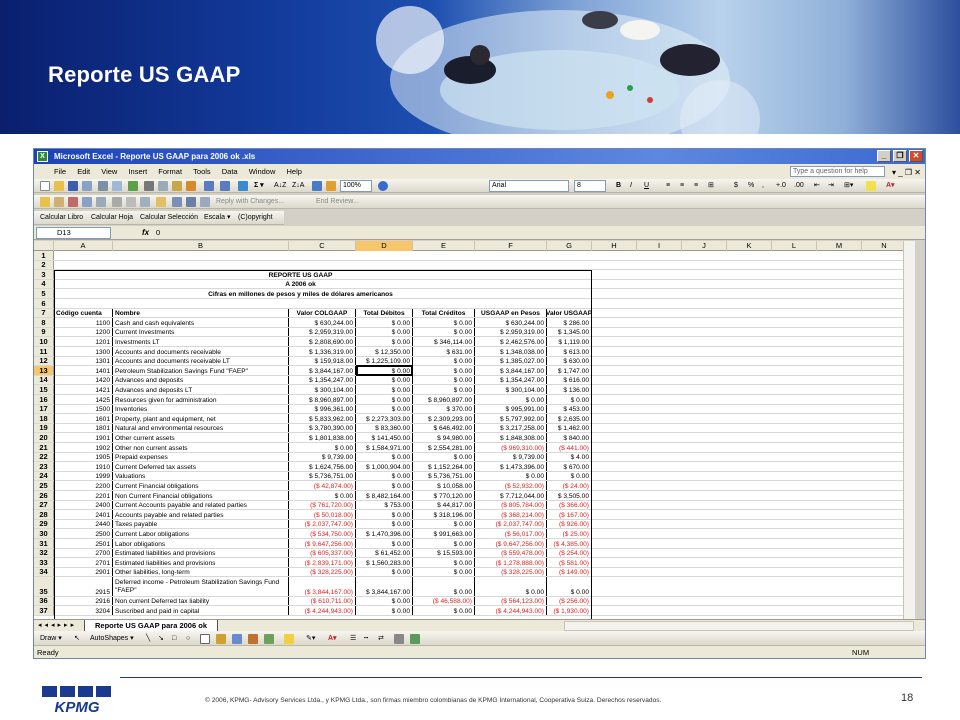 This screenshot has width=960, height=720. What do you see at coordinates (366, 638) in the screenshot?
I see `dash-style-icon: ┅` at bounding box center [366, 638].